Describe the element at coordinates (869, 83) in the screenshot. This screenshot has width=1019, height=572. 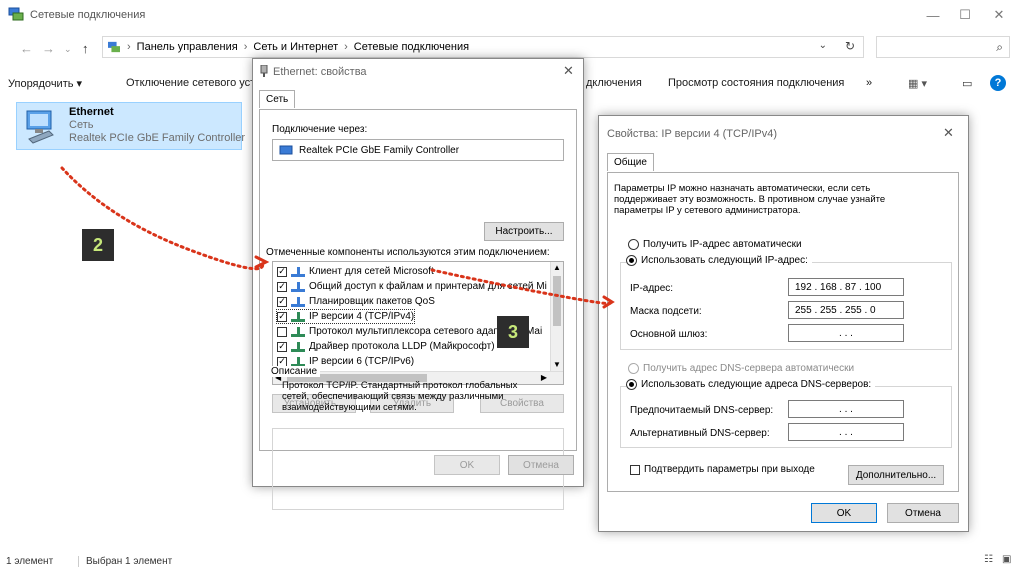
I see `more-commands-button: »` at that location.